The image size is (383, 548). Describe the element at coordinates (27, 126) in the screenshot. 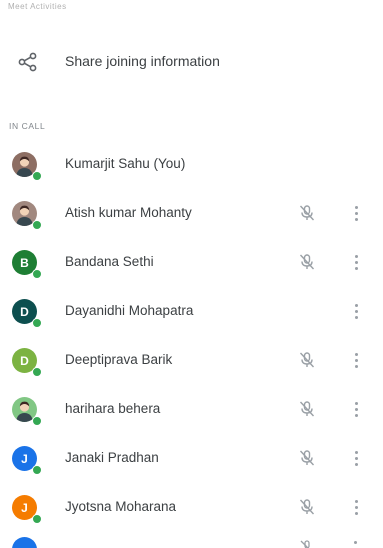

I see `in-call-section-header: IN CALL` at that location.